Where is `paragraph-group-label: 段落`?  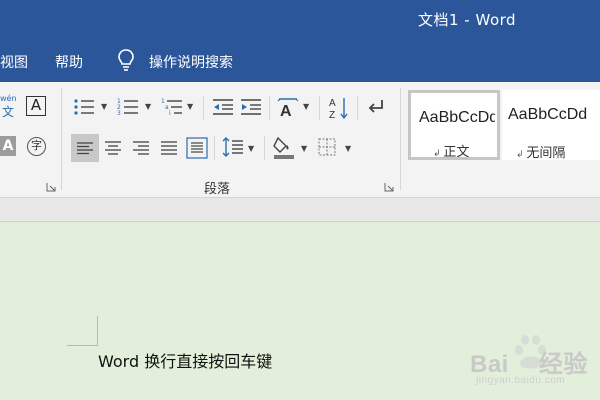 paragraph-group-label: 段落 is located at coordinates (217, 189).